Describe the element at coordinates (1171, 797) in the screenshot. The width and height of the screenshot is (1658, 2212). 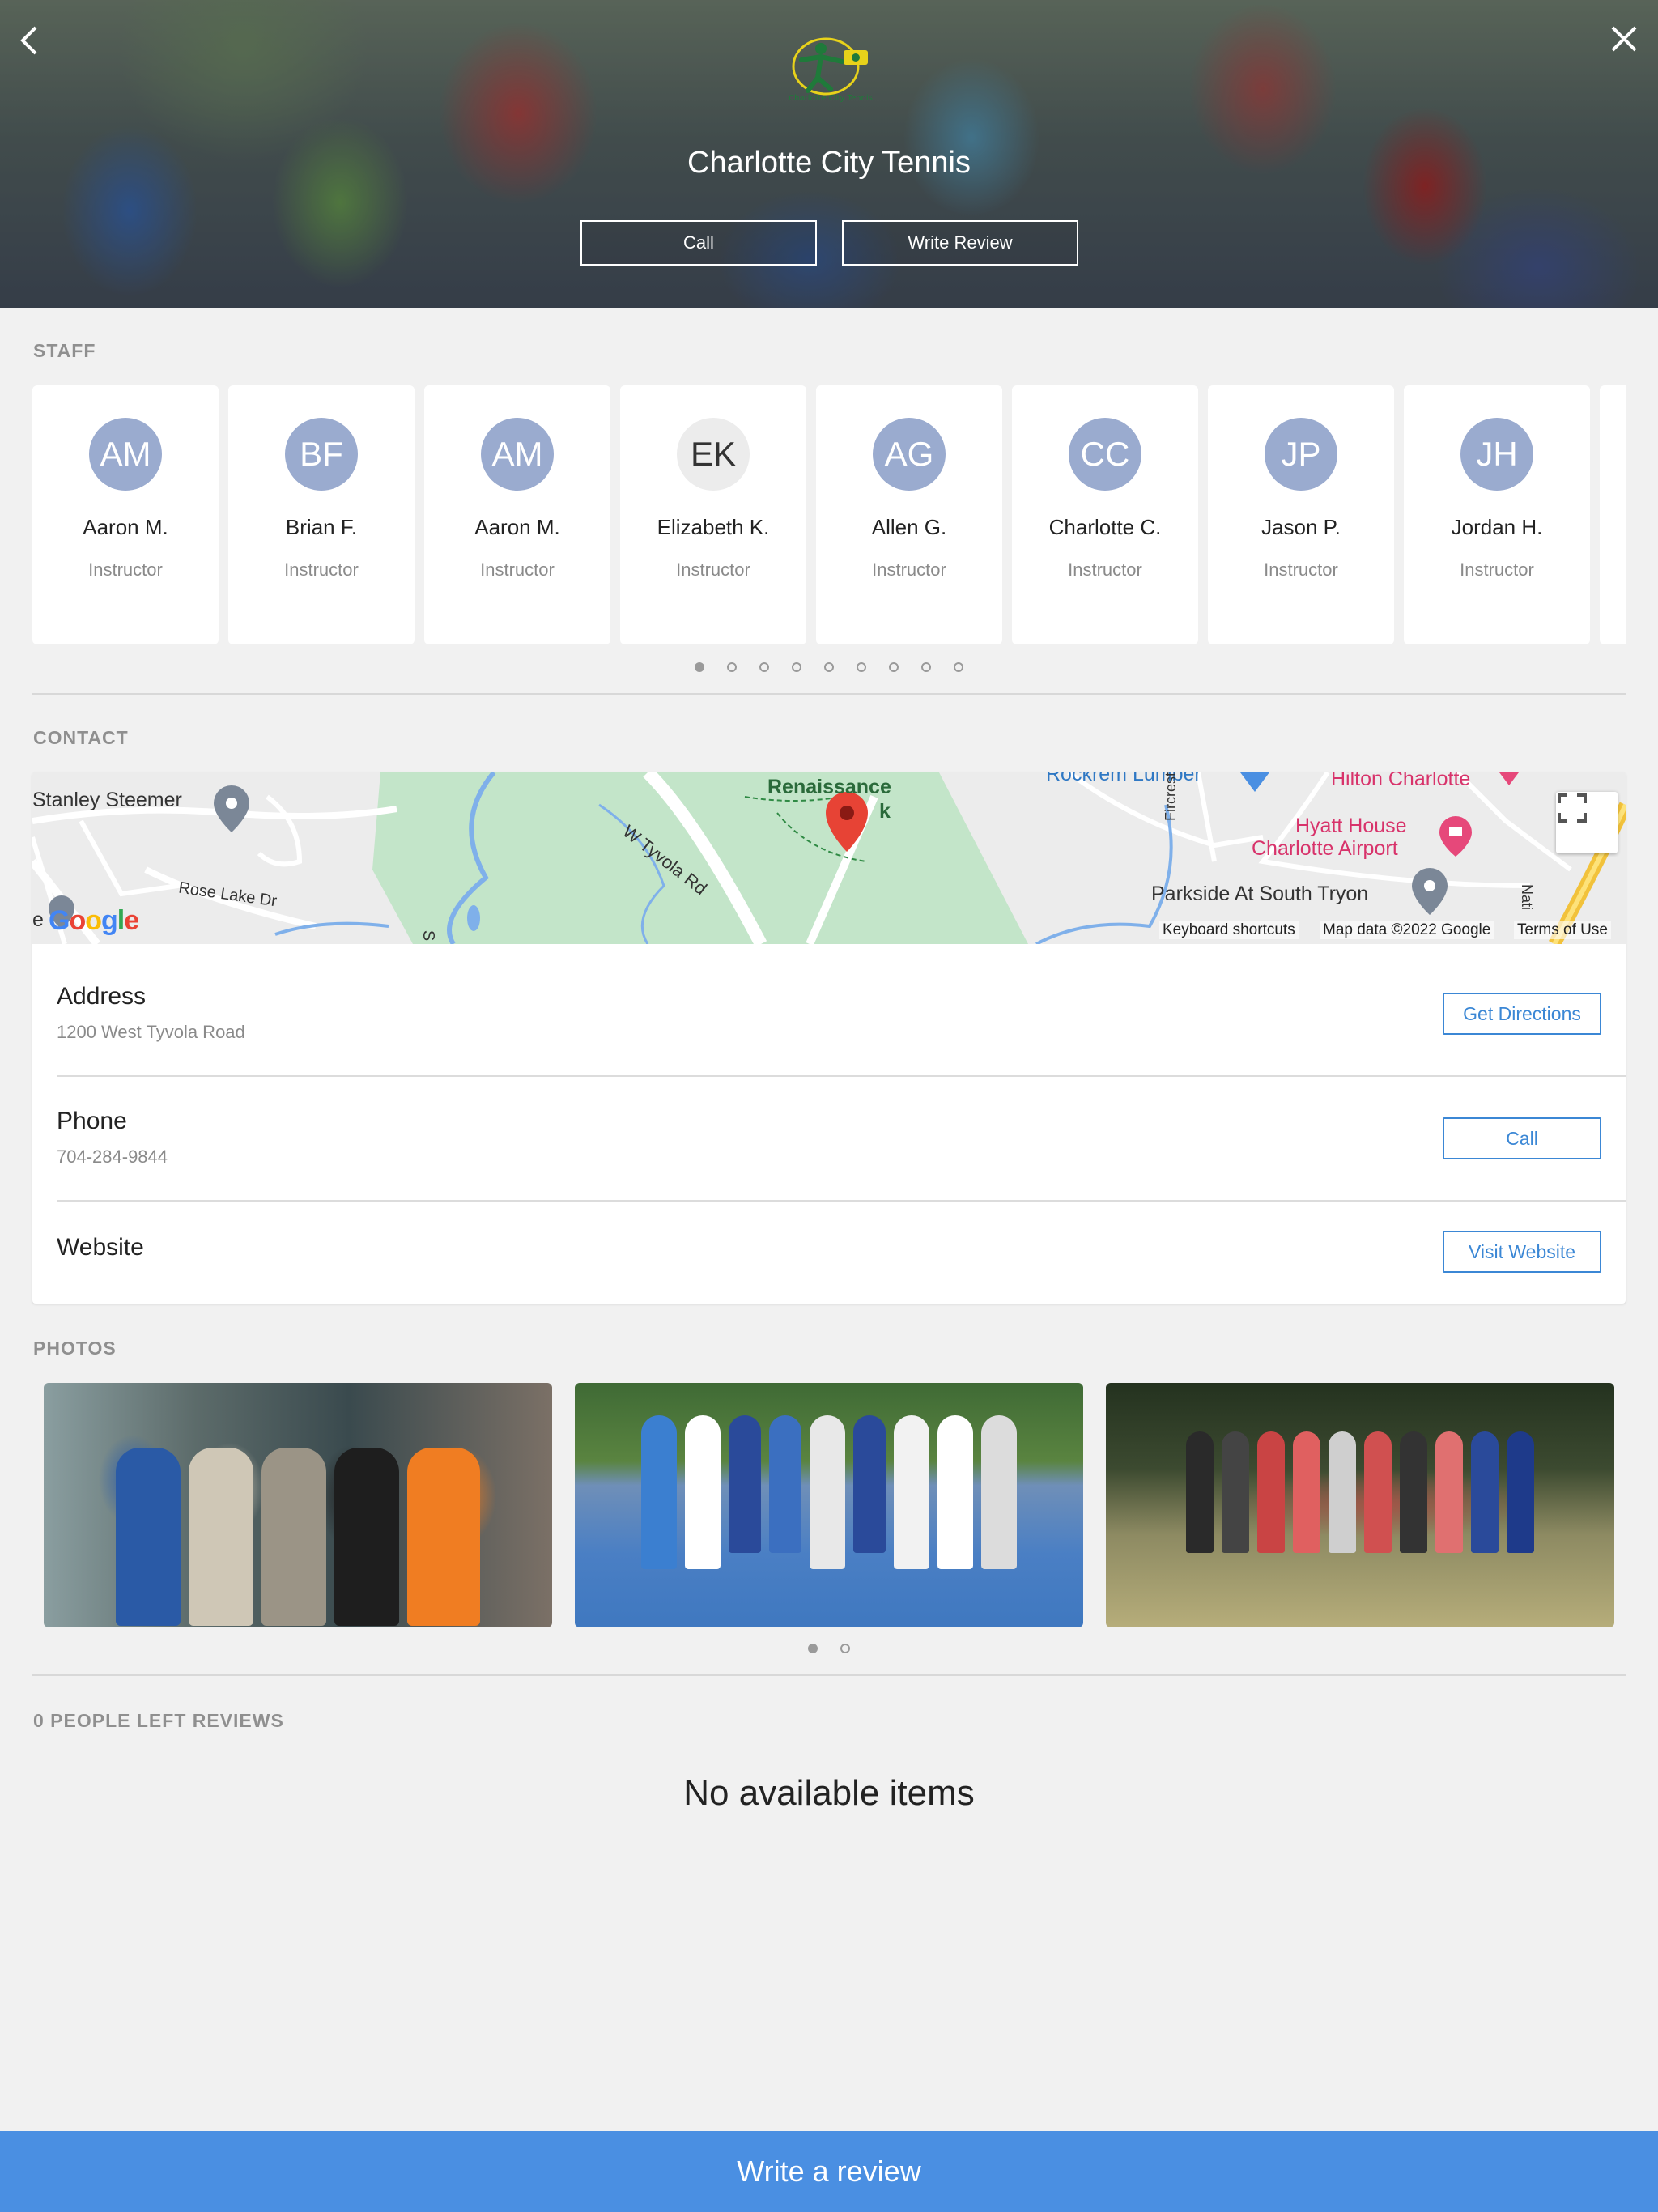
I see `map-label: Fircrest Dr` at that location.